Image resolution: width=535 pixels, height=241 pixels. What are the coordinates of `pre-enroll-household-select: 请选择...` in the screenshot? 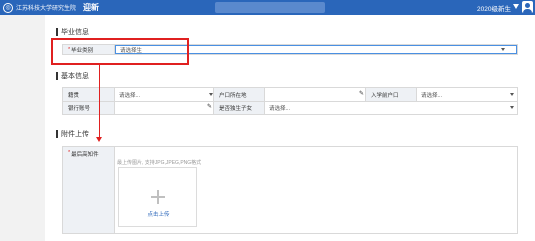 It's located at (467, 94).